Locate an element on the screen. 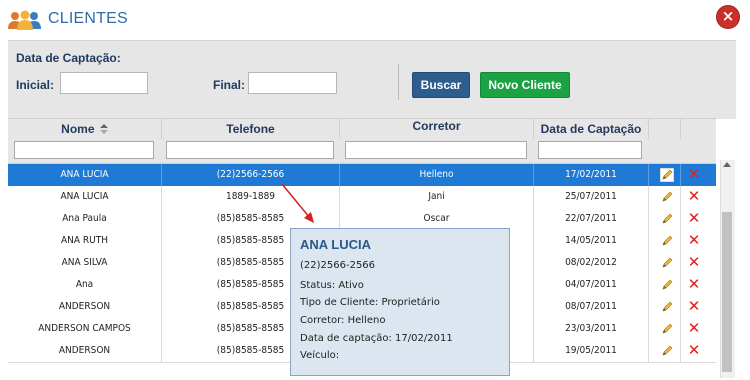 Image resolution: width=750 pixels, height=380 pixels. tooltip-capture-date: Data de captação: 17/02/2011 is located at coordinates (376, 338).